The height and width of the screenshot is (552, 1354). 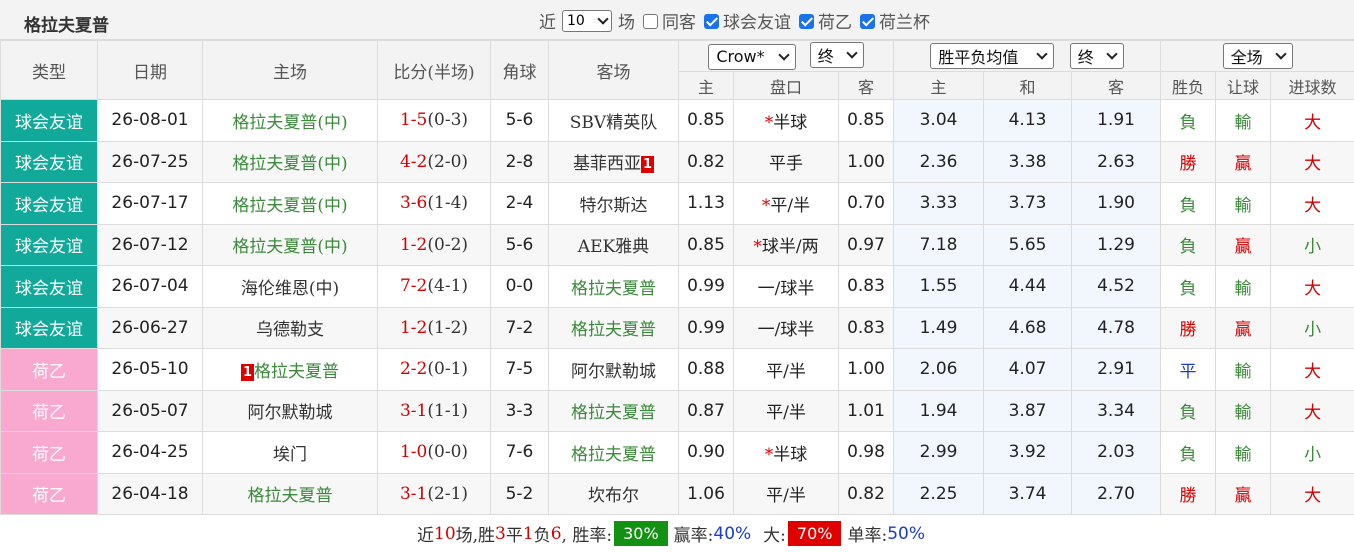 What do you see at coordinates (448, 161) in the screenshot?
I see `half-time-score: (2-0)` at bounding box center [448, 161].